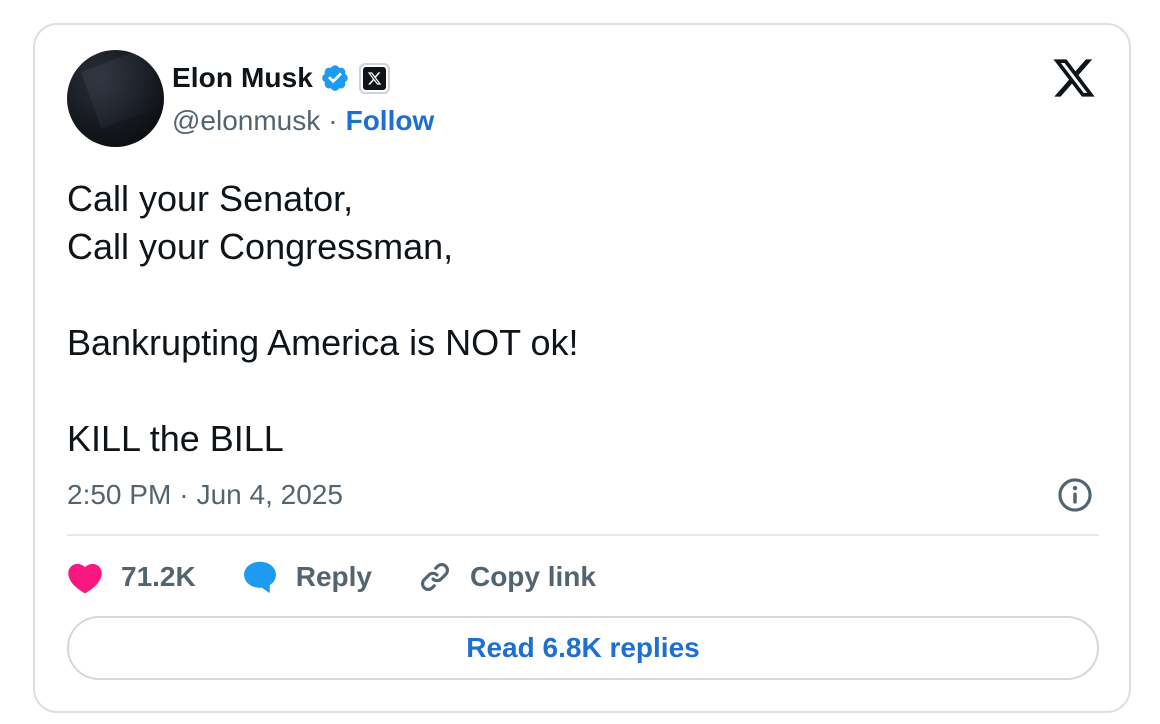 This screenshot has width=1160, height=724. I want to click on tweet-line: Bankrupting America is NOT ok!, so click(323, 342).